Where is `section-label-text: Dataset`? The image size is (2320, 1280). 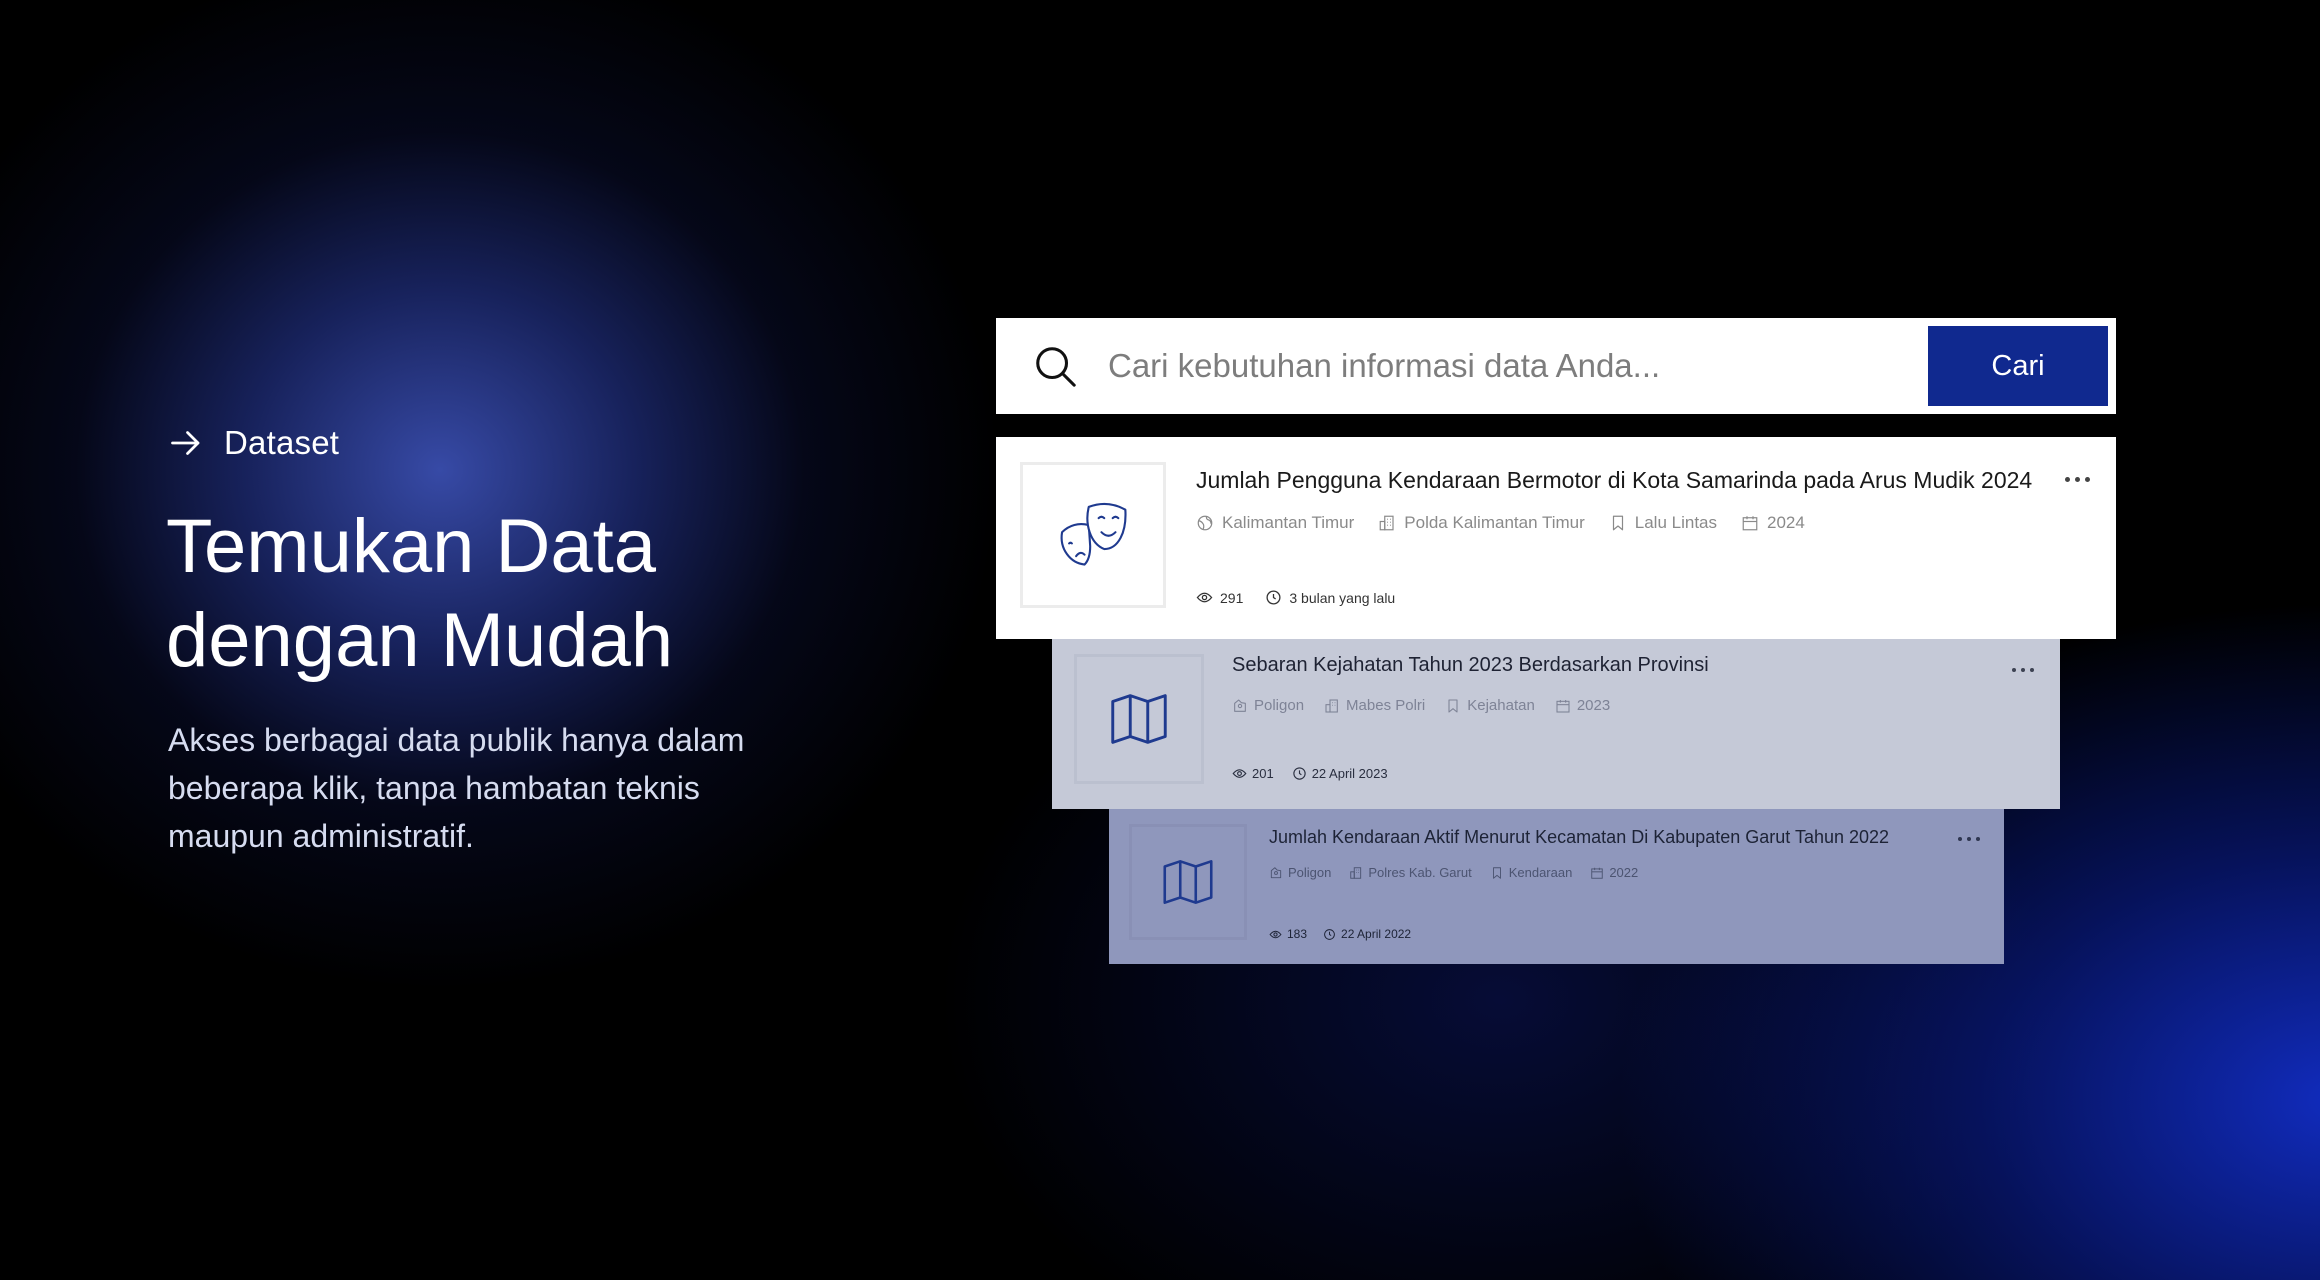
section-label-text: Dataset is located at coordinates (282, 442).